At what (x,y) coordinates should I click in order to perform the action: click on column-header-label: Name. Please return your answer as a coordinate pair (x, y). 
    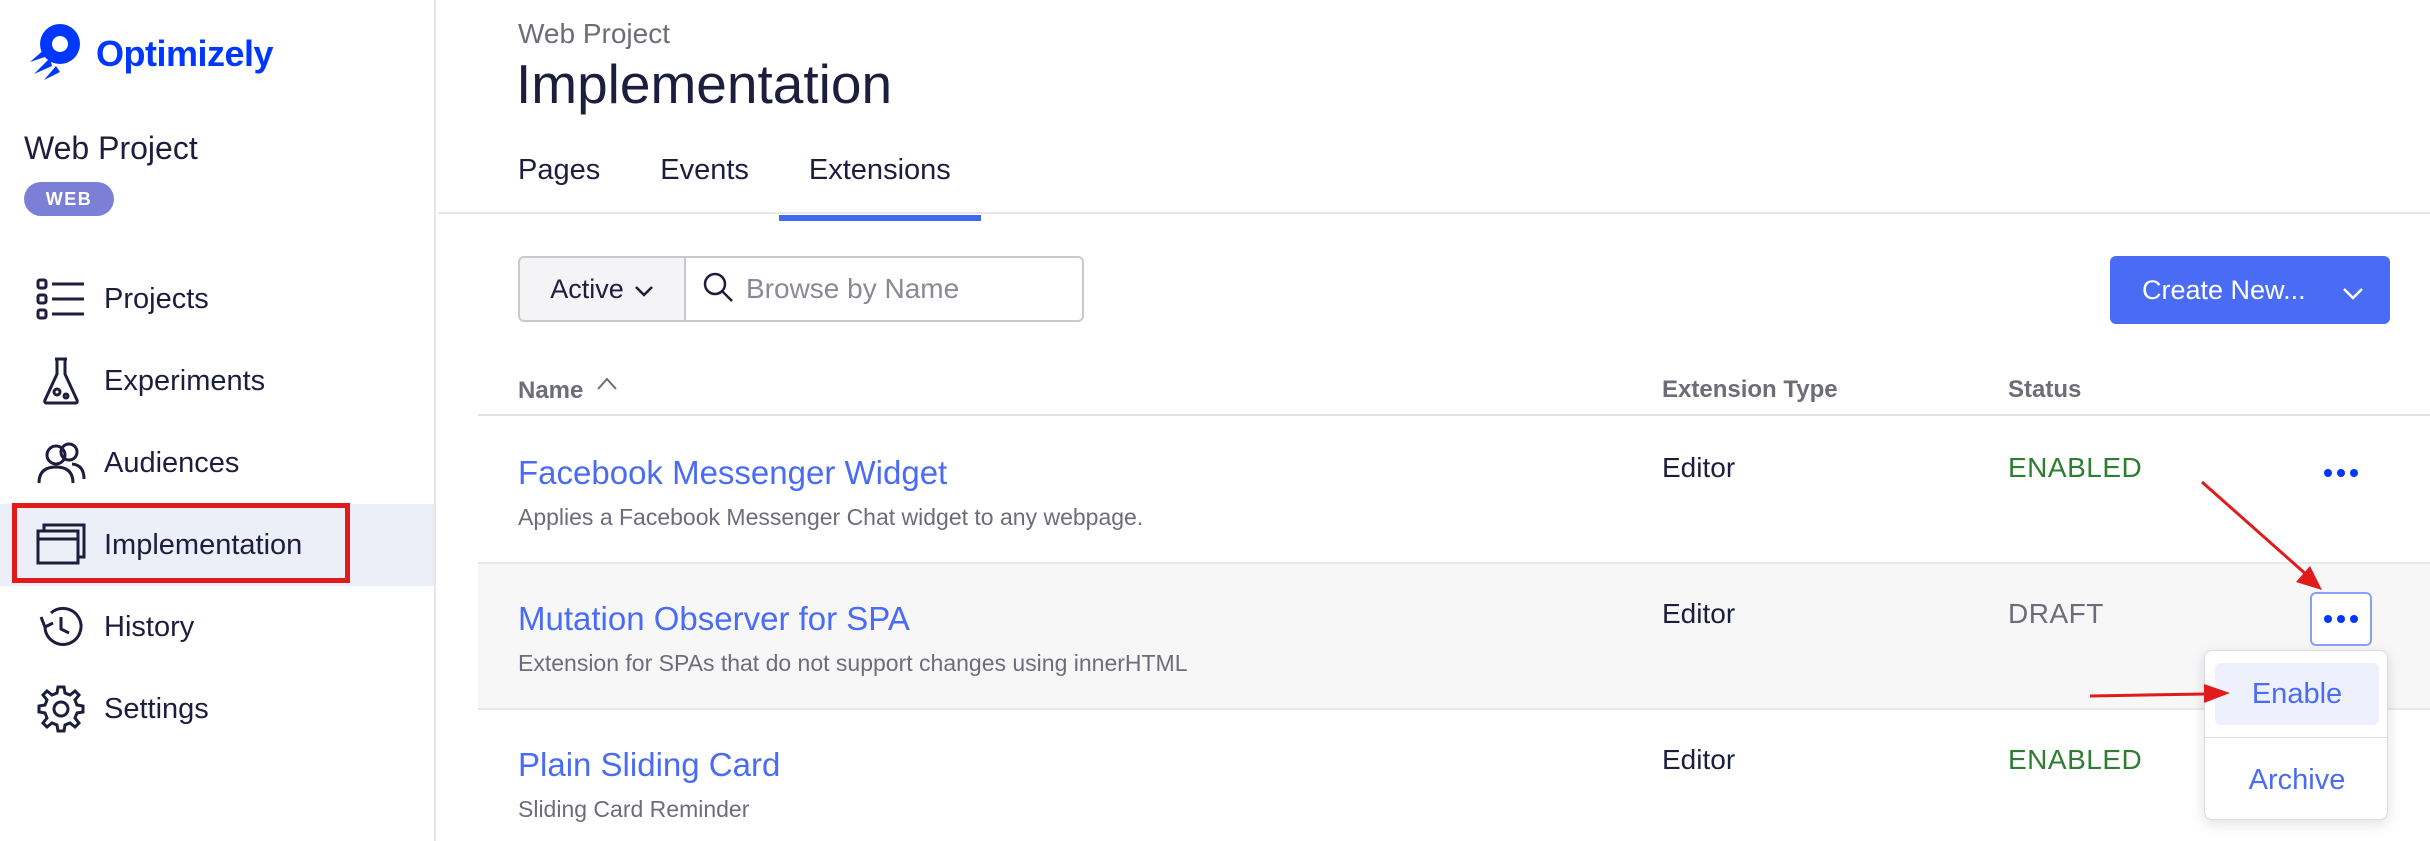
    Looking at the image, I should click on (551, 390).